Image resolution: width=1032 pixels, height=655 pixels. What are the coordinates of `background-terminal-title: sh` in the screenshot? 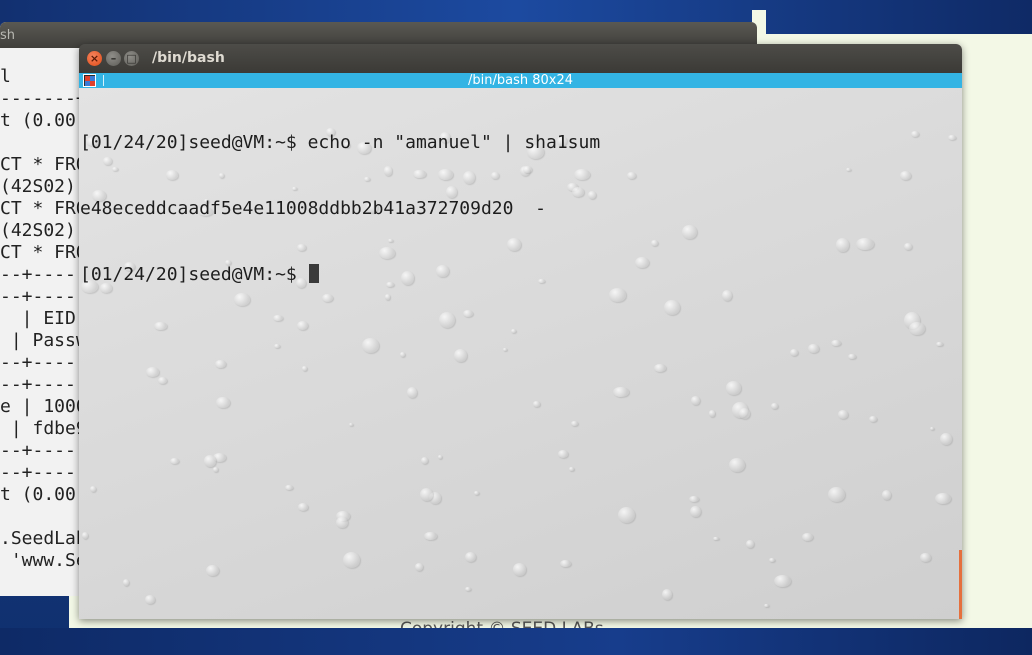 It's located at (8, 35).